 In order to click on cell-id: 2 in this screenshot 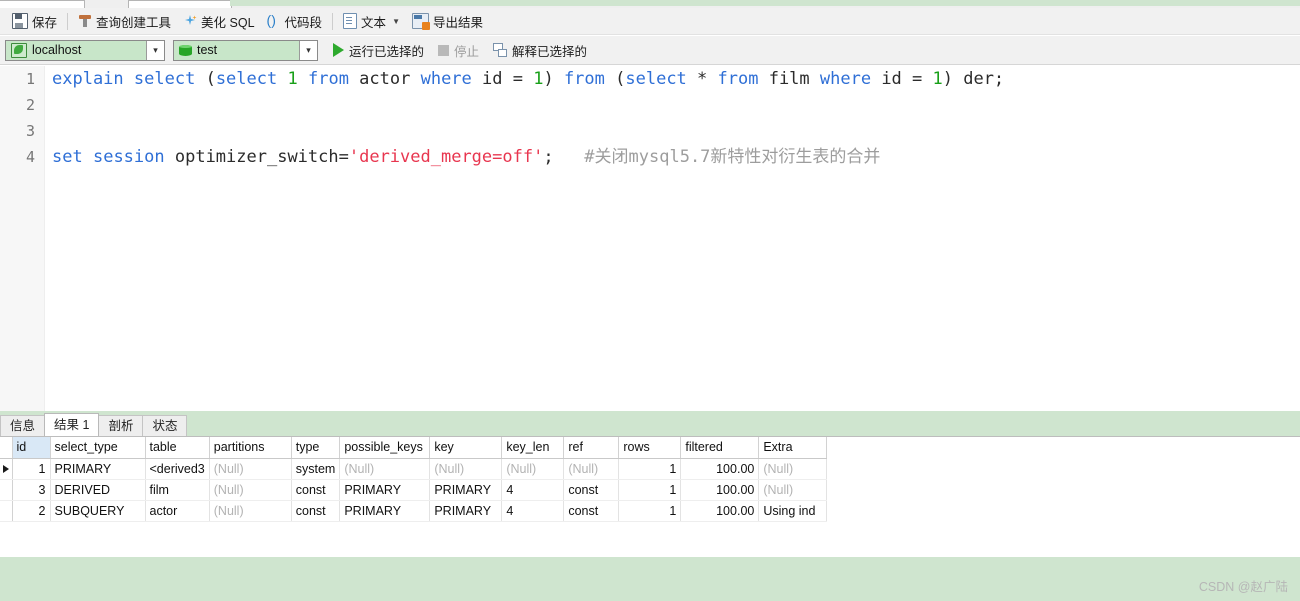, I will do `click(31, 511)`.